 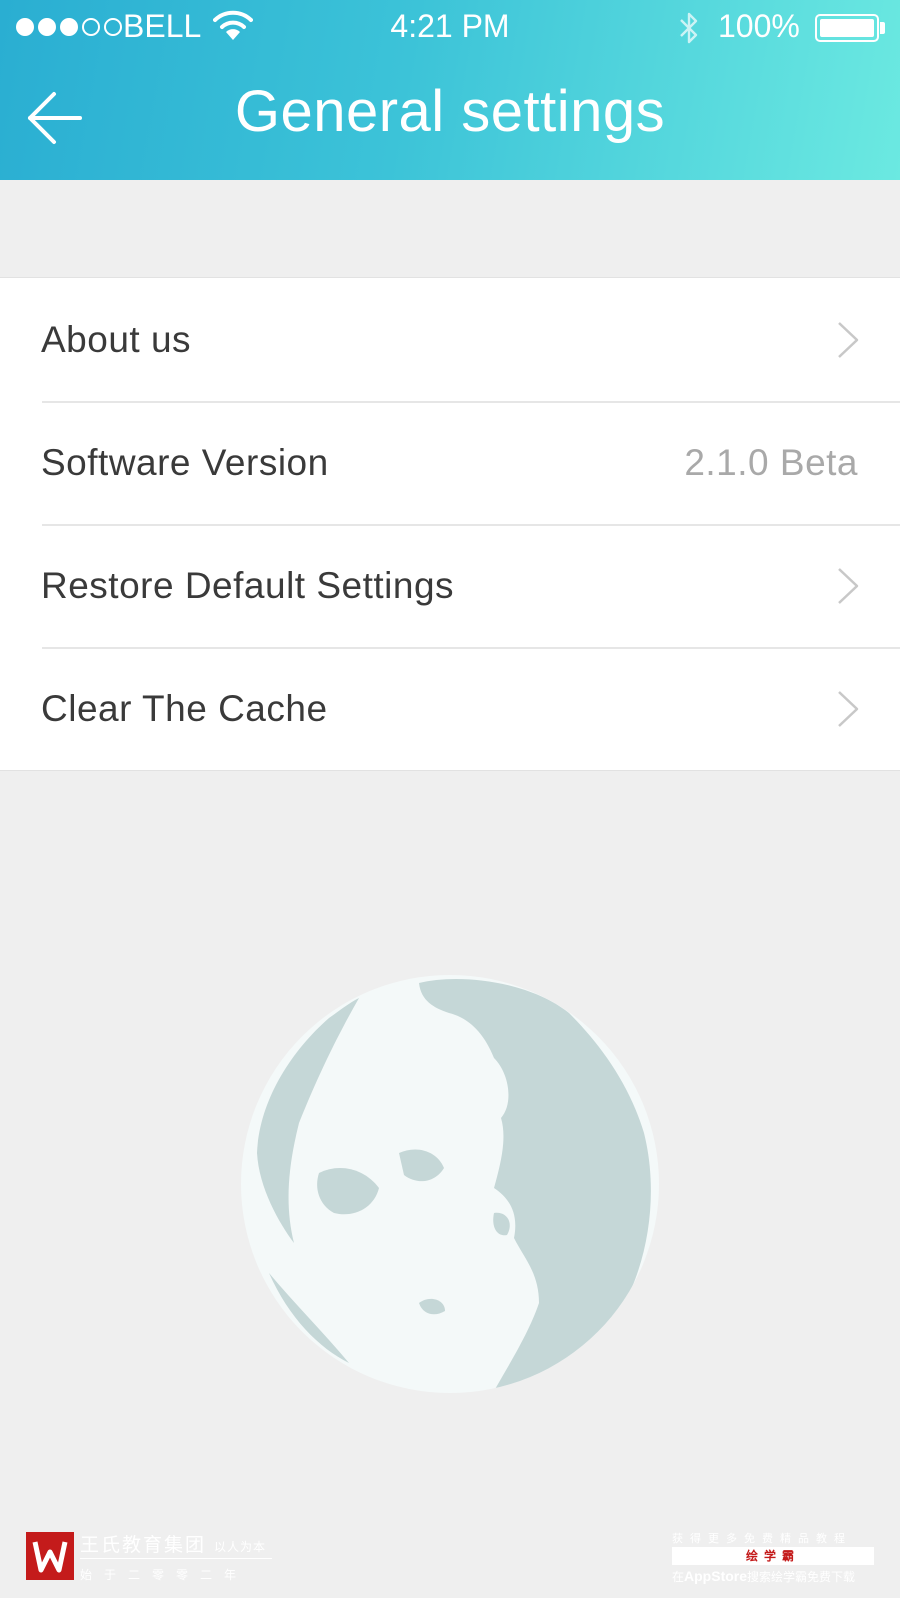 I want to click on software-version-value: 2.1.0 Beta, so click(x=771, y=462).